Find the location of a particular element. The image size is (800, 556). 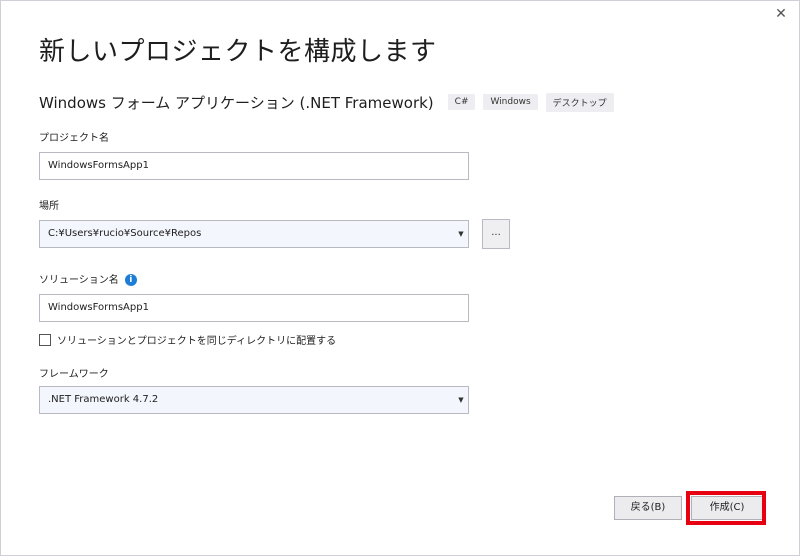

tag-platform: Windows is located at coordinates (510, 102).